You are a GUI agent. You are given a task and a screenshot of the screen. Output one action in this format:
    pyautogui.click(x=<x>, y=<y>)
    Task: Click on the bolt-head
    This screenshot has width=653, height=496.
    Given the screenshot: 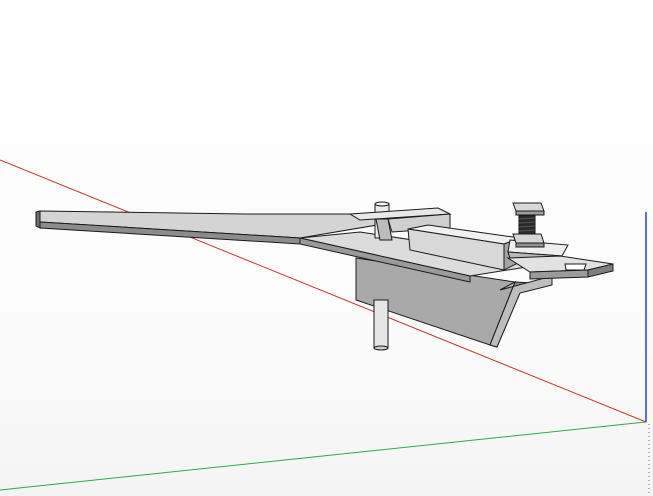 What is the action you would take?
    pyautogui.click(x=528, y=207)
    